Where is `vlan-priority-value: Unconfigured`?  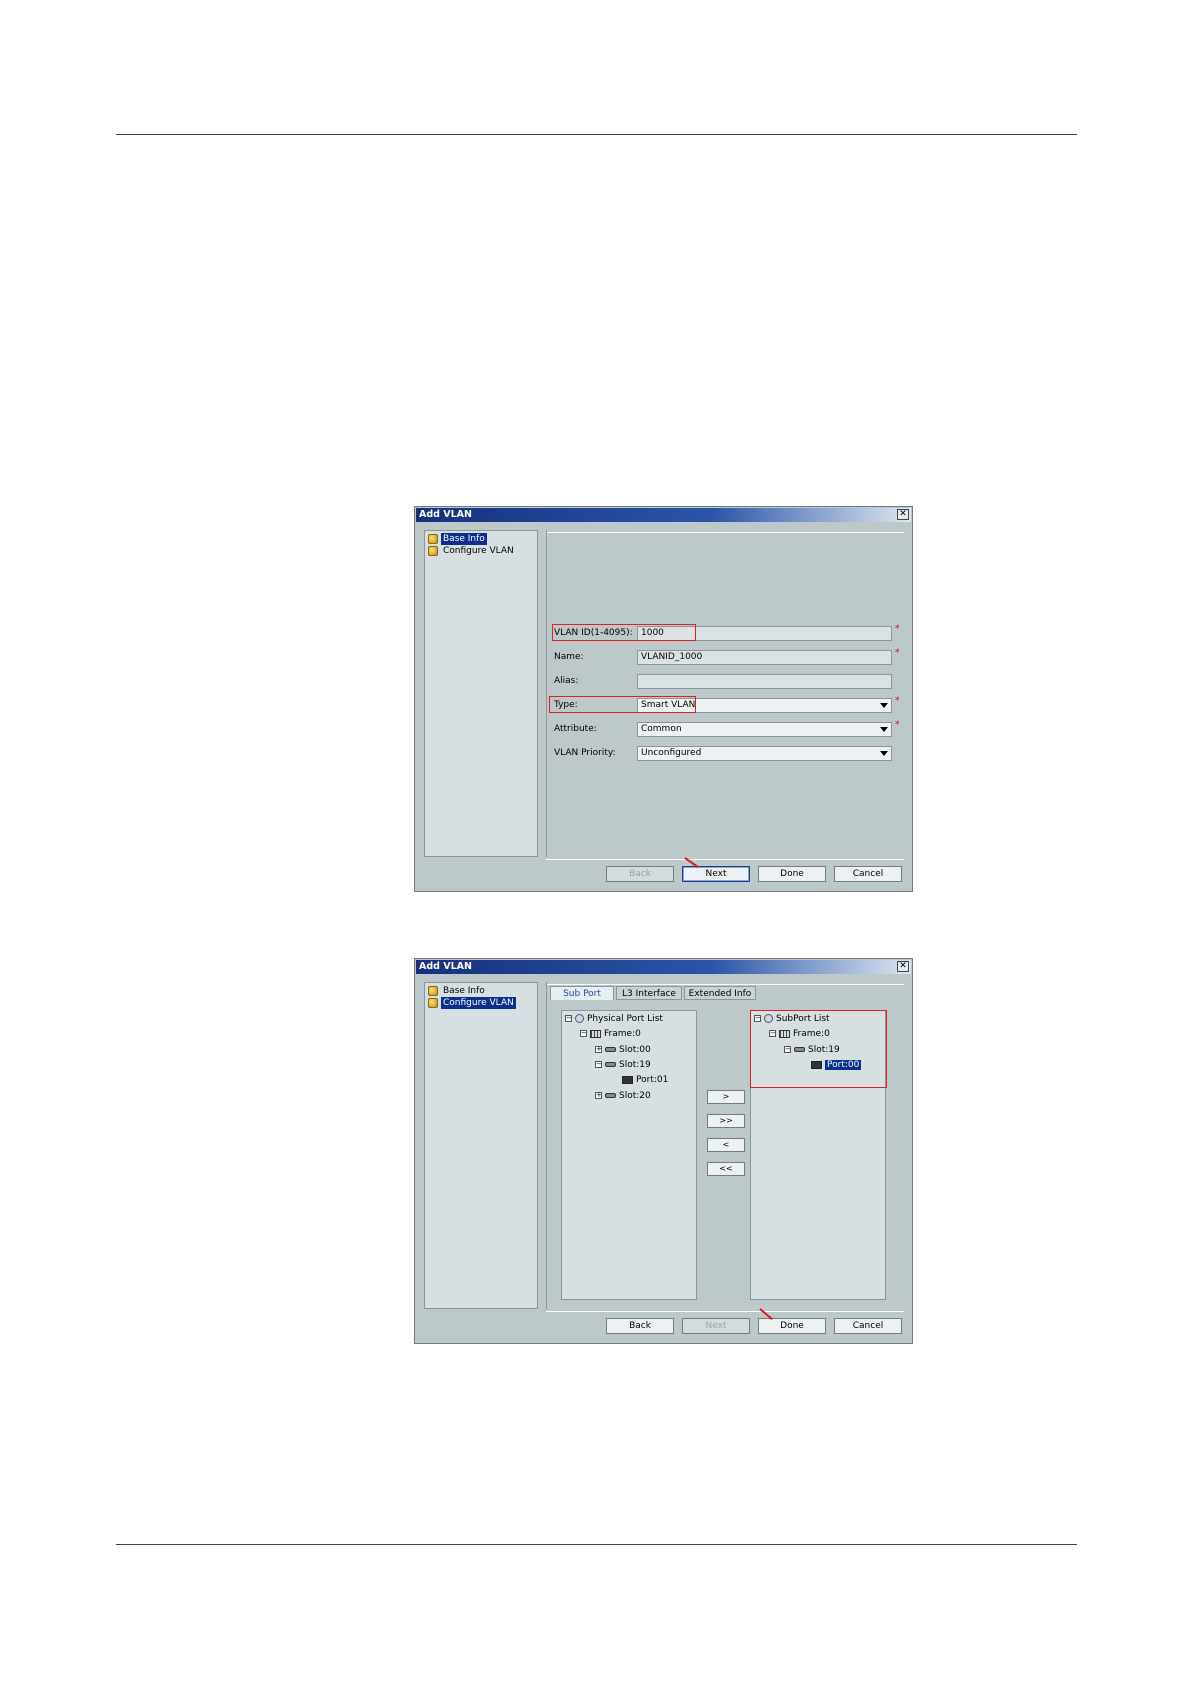 vlan-priority-value: Unconfigured is located at coordinates (671, 753).